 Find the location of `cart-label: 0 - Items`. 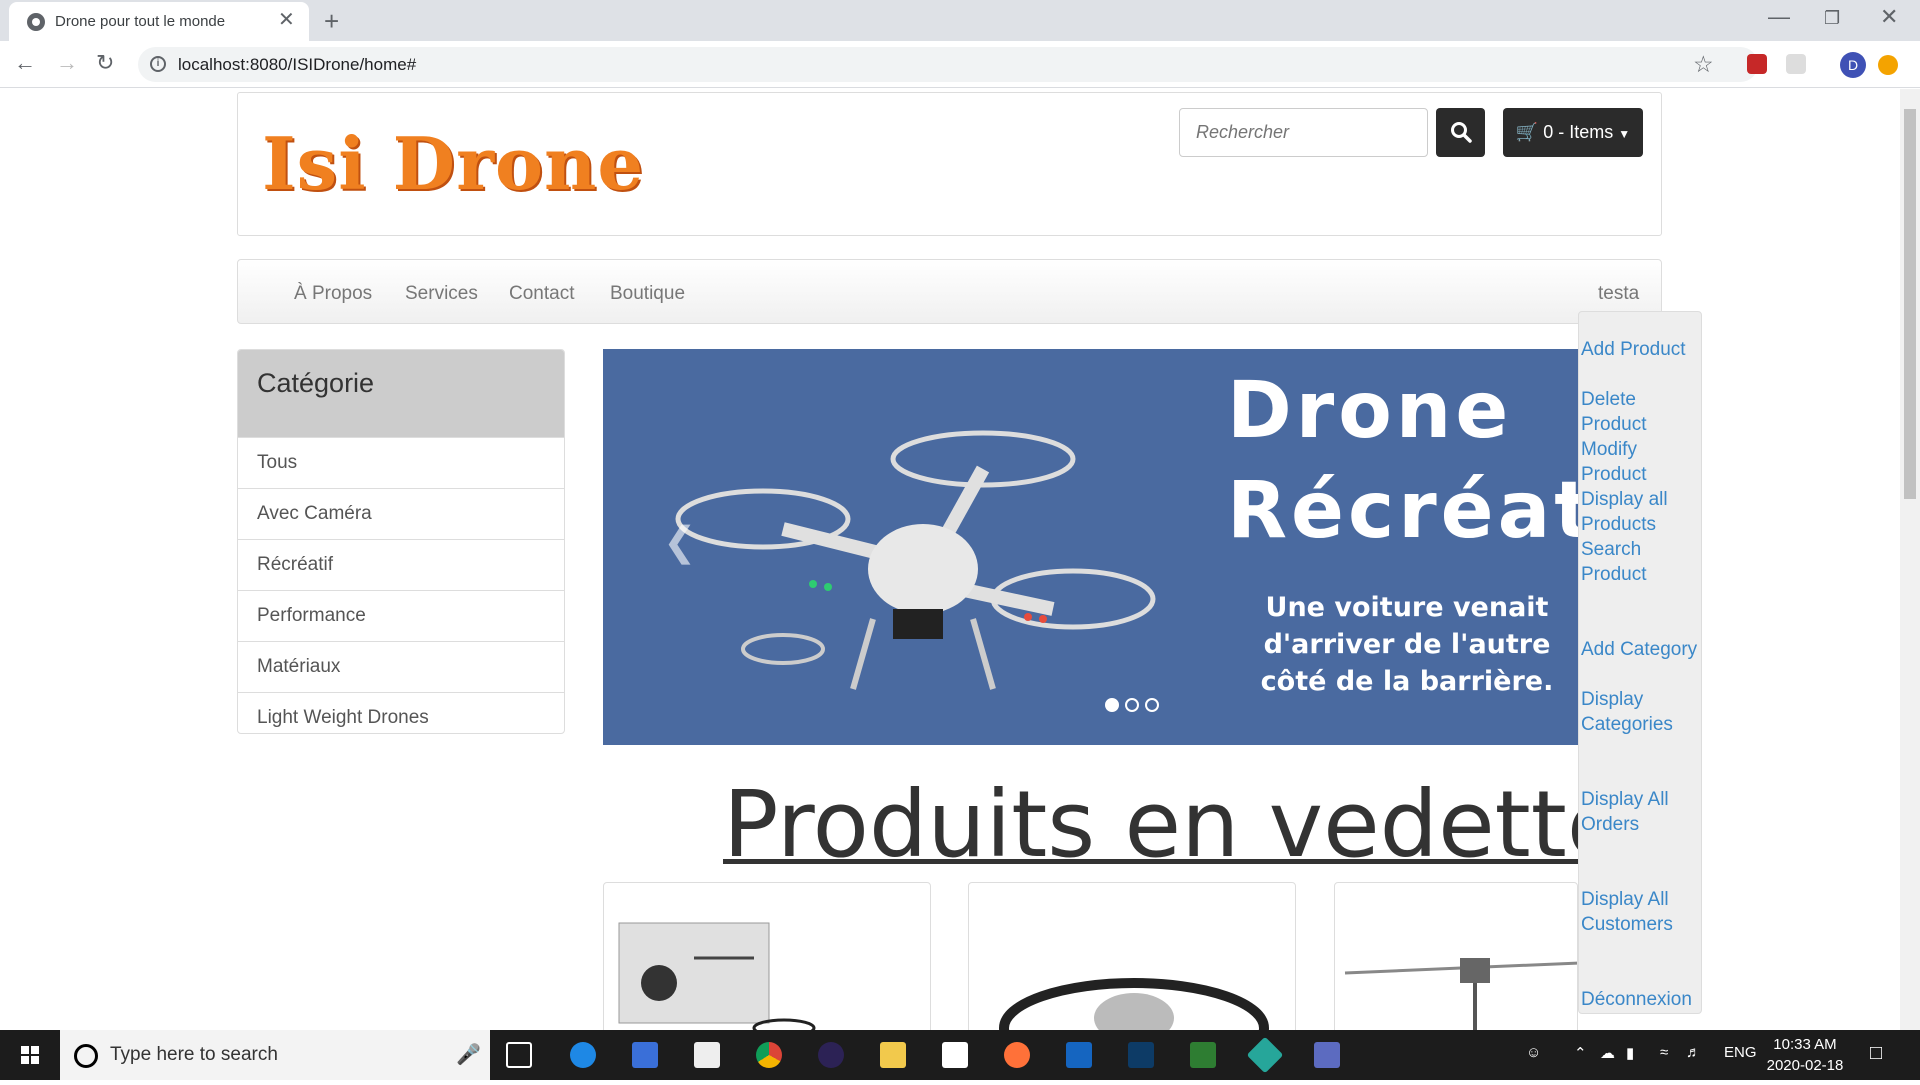

cart-label: 0 - Items is located at coordinates (1578, 132).